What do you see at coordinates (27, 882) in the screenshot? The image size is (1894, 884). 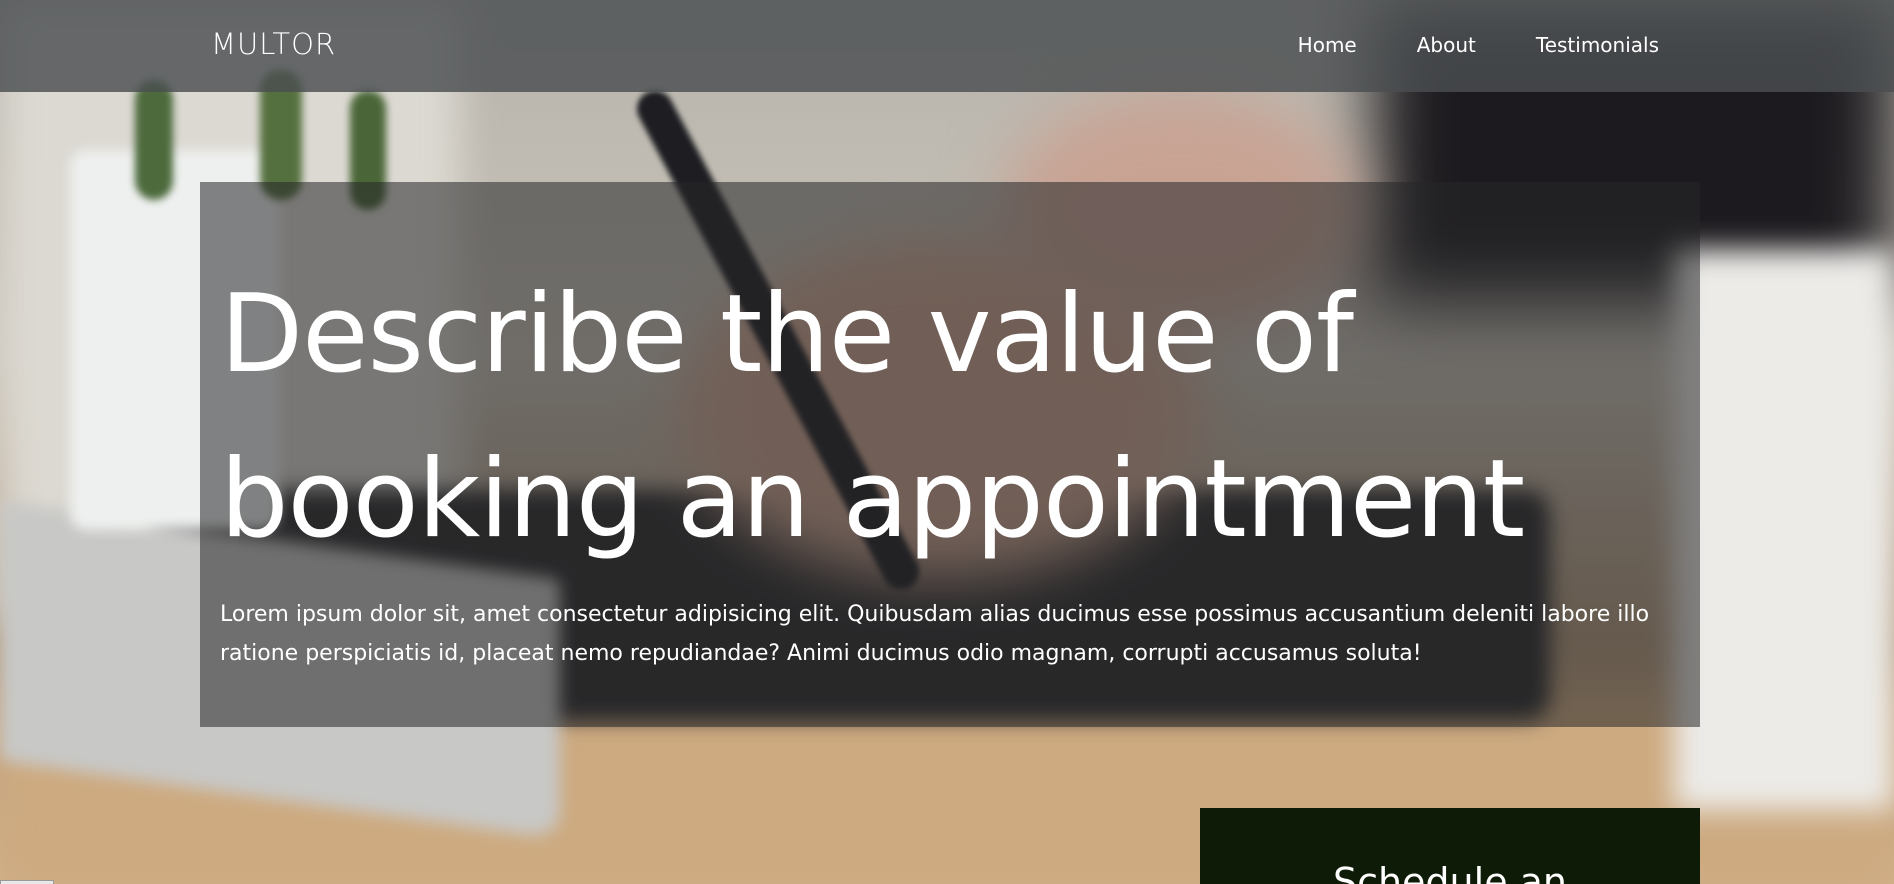 I see `corner-tab` at bounding box center [27, 882].